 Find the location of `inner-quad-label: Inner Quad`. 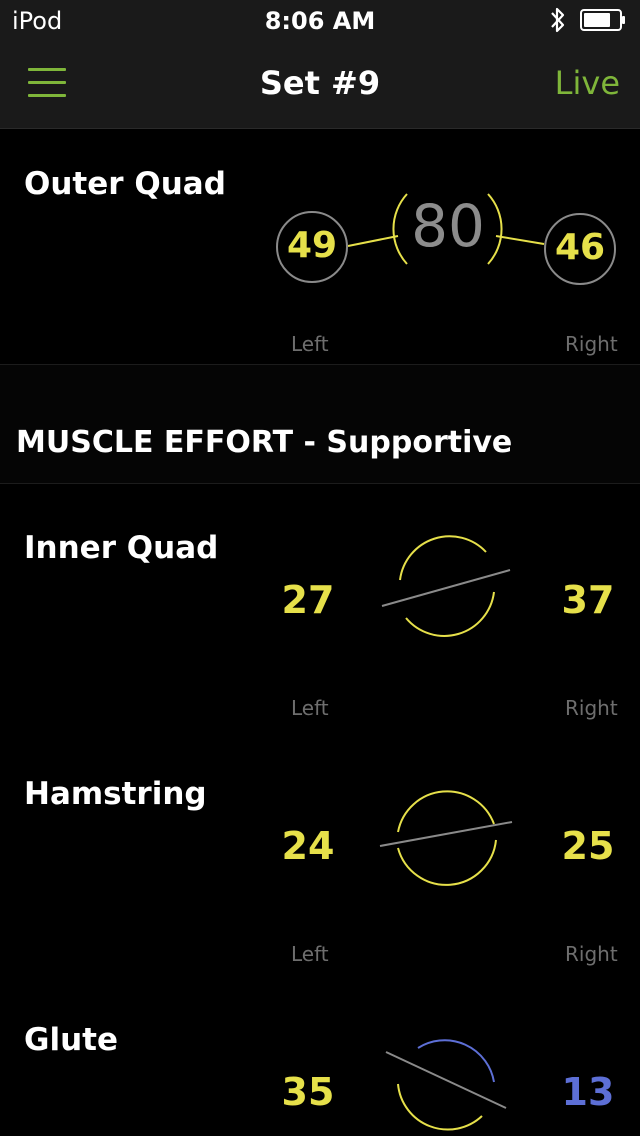

inner-quad-label: Inner Quad is located at coordinates (121, 548).